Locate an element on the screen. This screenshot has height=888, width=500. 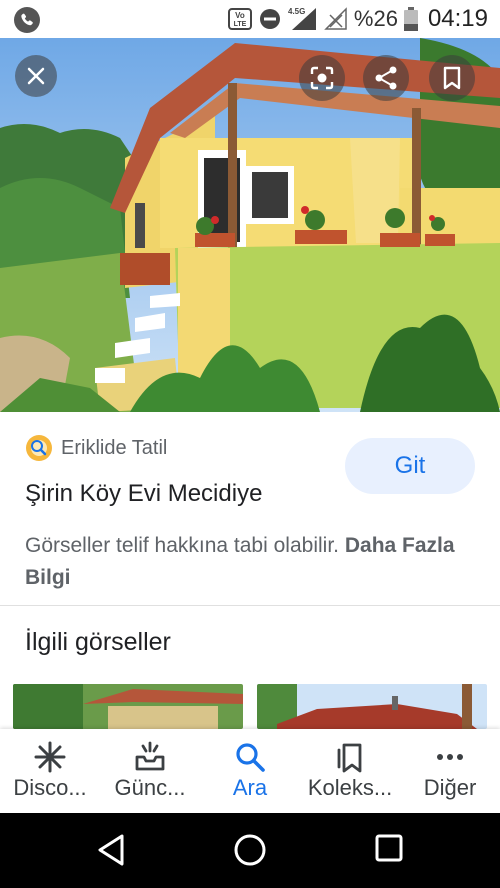
lens-button is located at coordinates (322, 78).